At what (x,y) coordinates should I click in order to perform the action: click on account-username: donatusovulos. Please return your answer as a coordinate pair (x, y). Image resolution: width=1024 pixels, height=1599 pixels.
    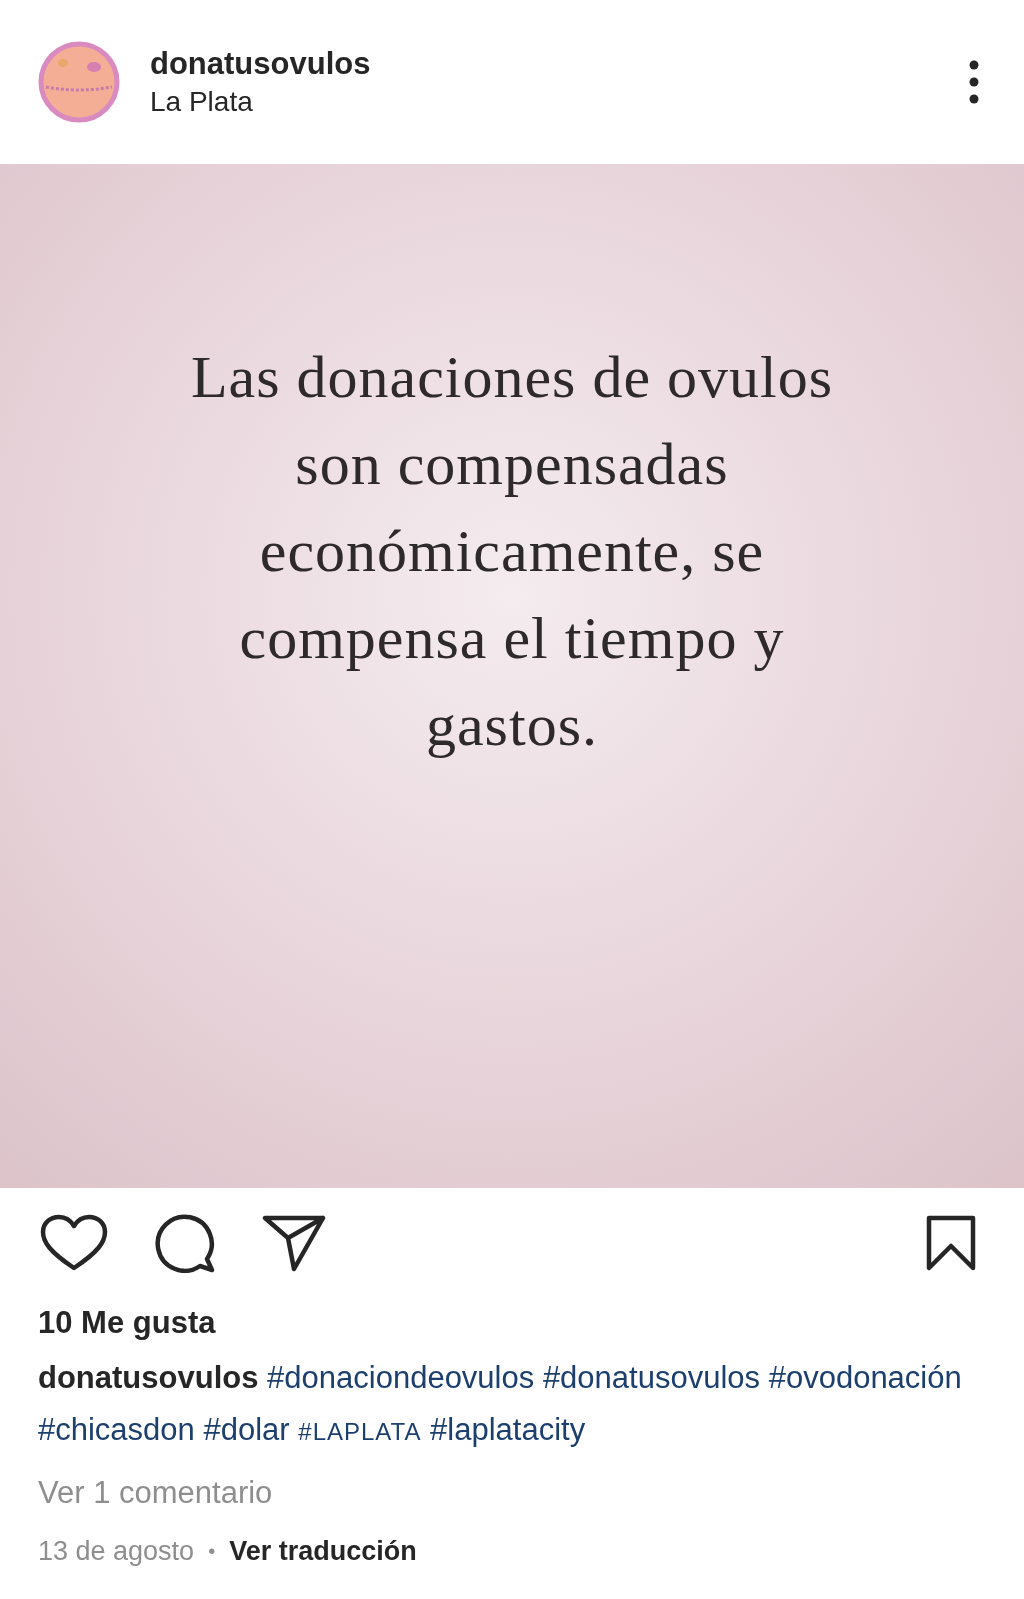
    Looking at the image, I should click on (260, 64).